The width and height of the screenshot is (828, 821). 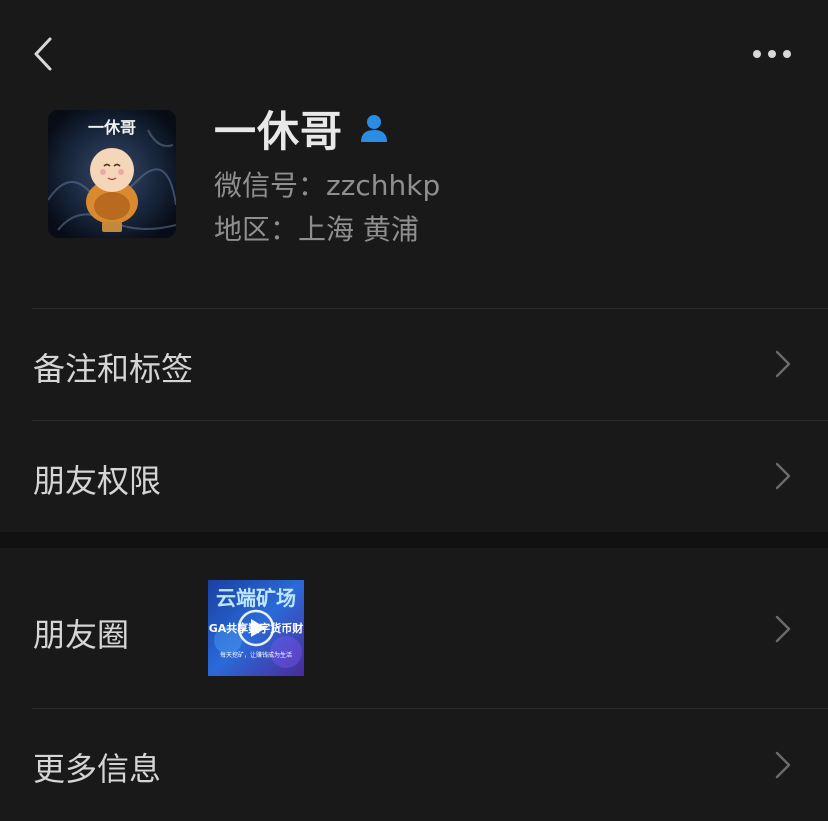 I want to click on more-button, so click(x=772, y=54).